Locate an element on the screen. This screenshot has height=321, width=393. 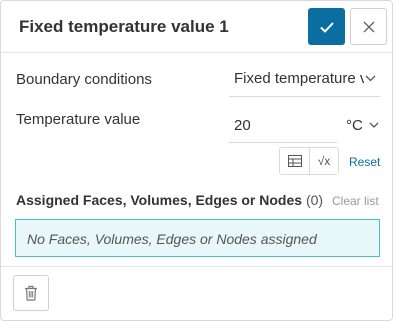
close-button is located at coordinates (368, 26).